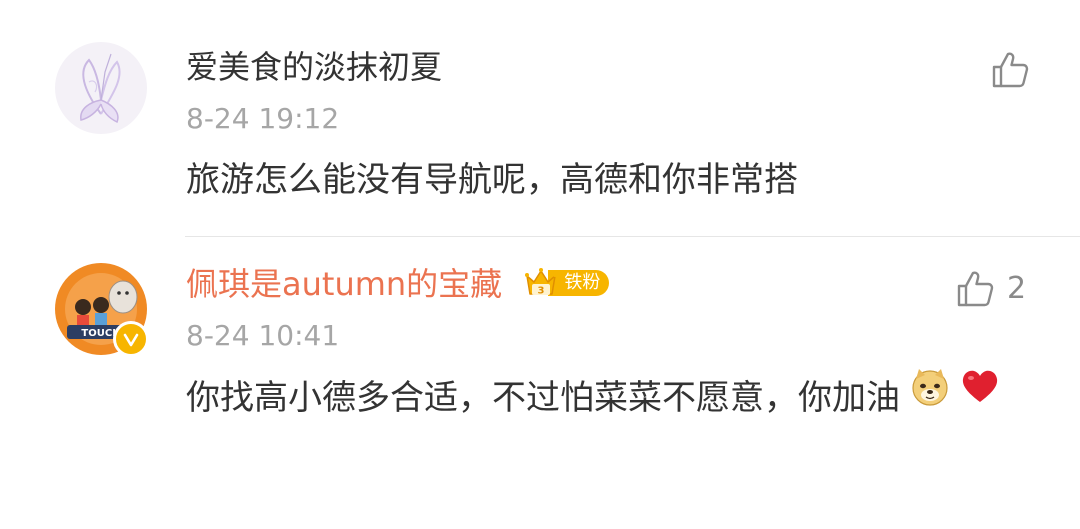 This screenshot has height=529, width=1080. What do you see at coordinates (1017, 288) in the screenshot?
I see `like-count: 2` at bounding box center [1017, 288].